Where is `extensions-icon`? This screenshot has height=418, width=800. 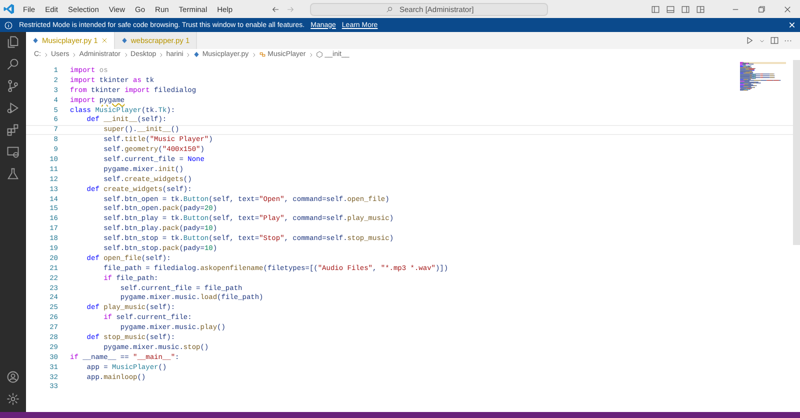
extensions-icon is located at coordinates (13, 130).